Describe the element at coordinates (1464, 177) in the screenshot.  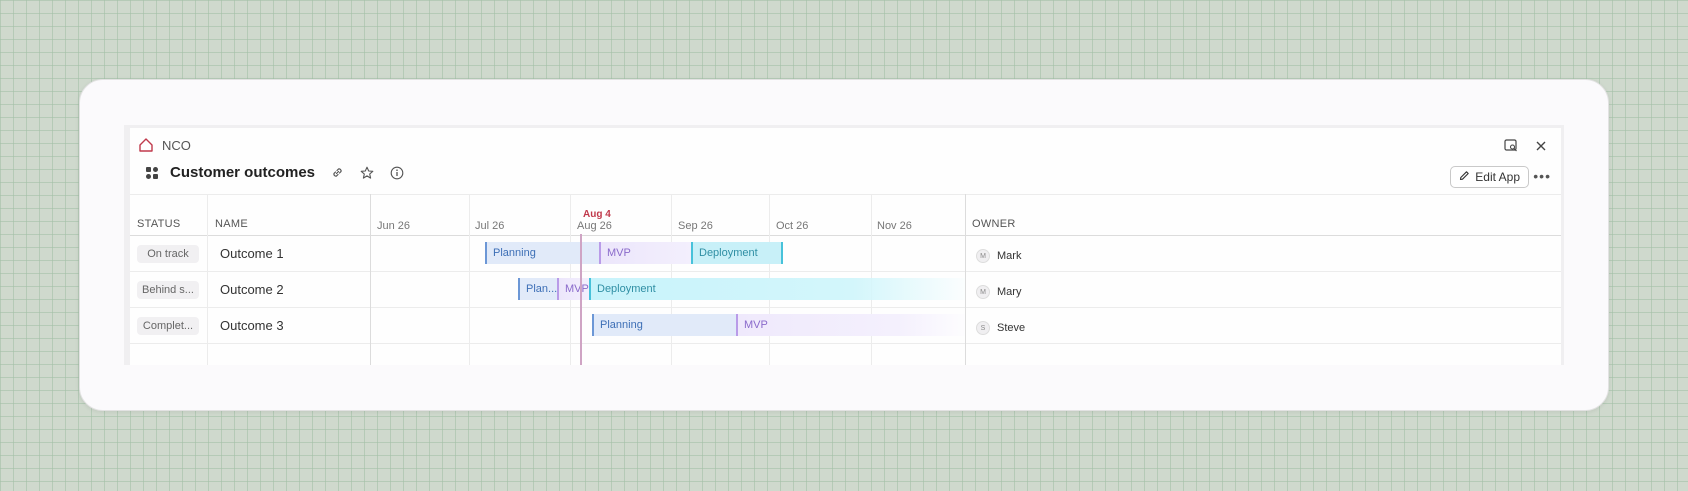
I see `pencil-icon` at that location.